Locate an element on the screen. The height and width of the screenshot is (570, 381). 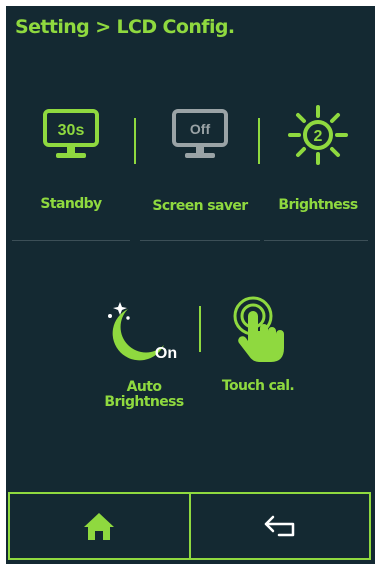
standby-label: Standby is located at coordinates (71, 204).